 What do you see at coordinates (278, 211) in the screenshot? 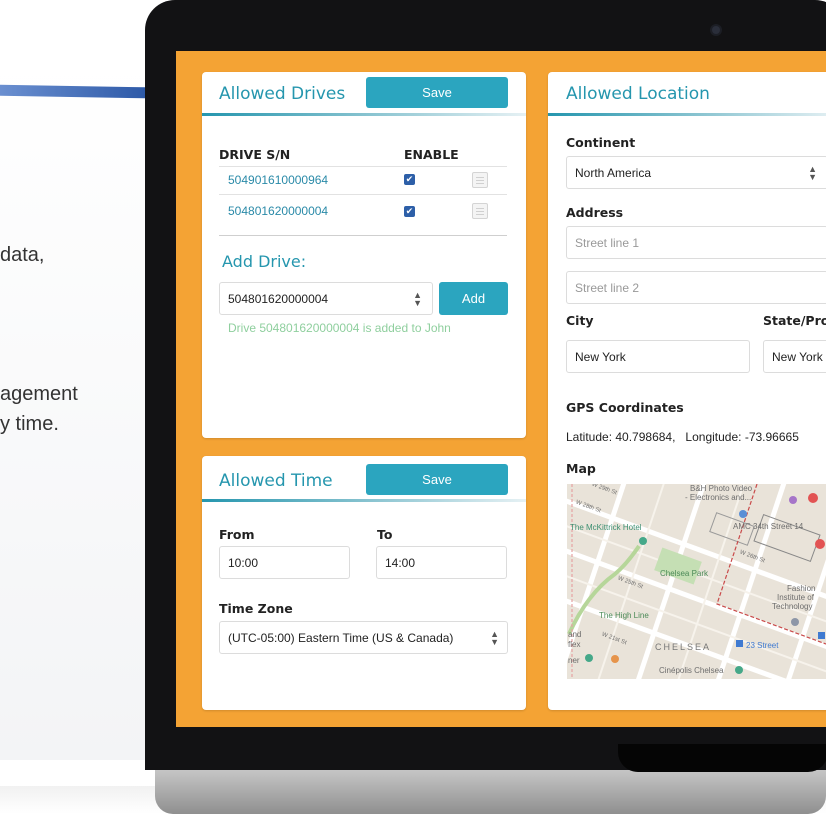
I see `drive-link-2: 504801620000004` at bounding box center [278, 211].